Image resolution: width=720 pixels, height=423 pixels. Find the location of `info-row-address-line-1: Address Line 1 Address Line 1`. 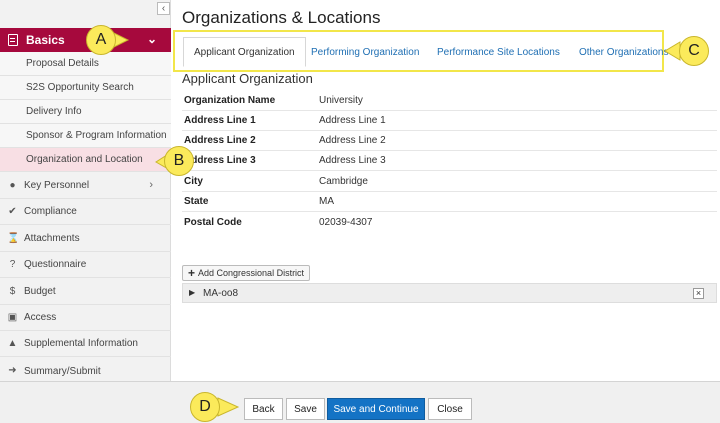

info-row-address-line-1: Address Line 1 Address Line 1 is located at coordinates (449, 121).